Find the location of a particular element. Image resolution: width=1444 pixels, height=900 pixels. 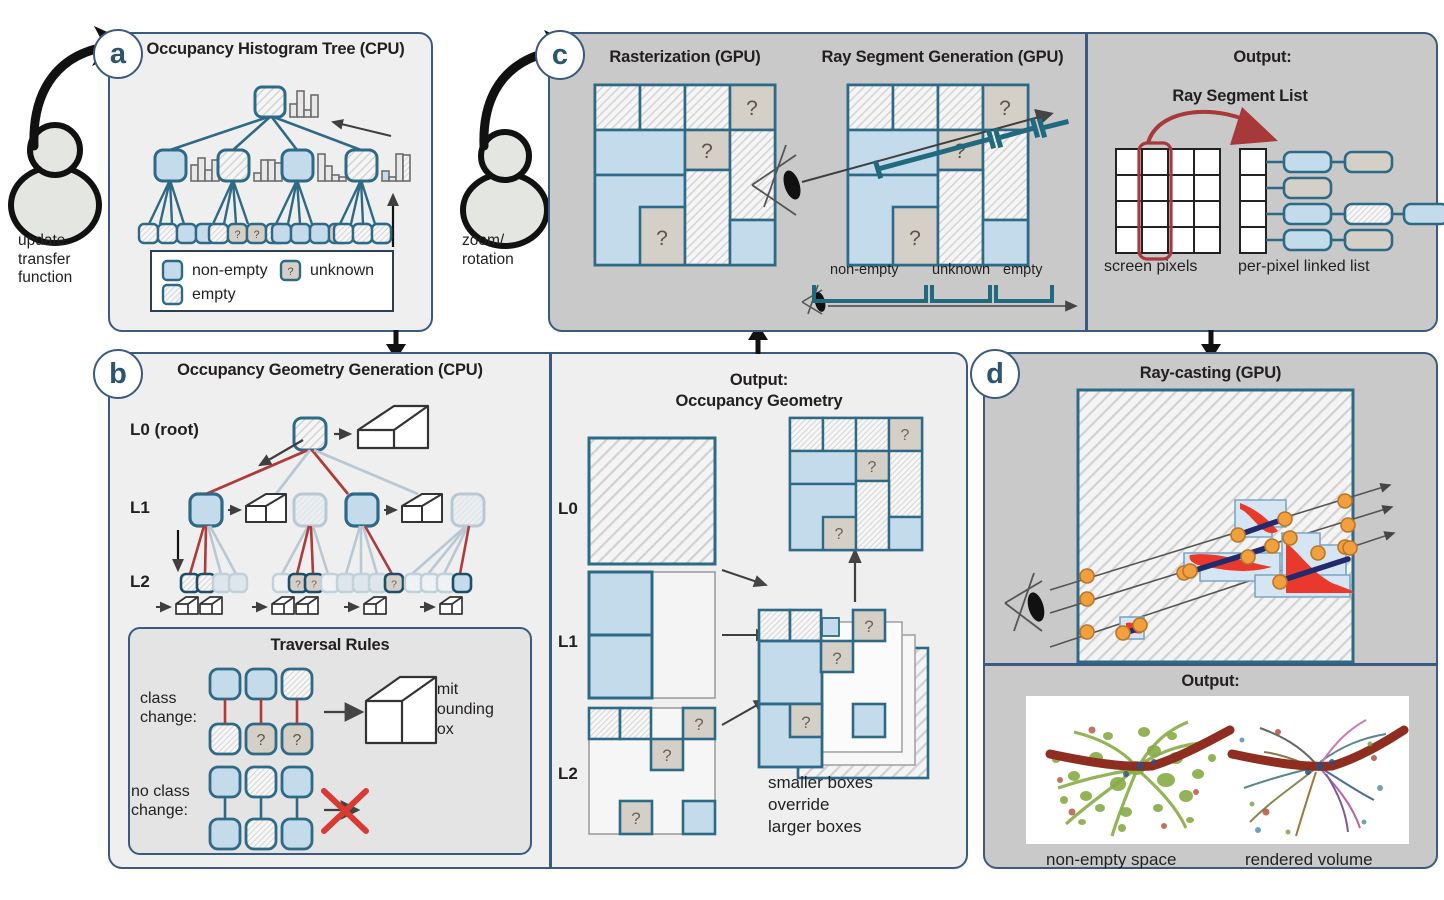

caption-screen-pixels: screen pixels is located at coordinates (1151, 266).